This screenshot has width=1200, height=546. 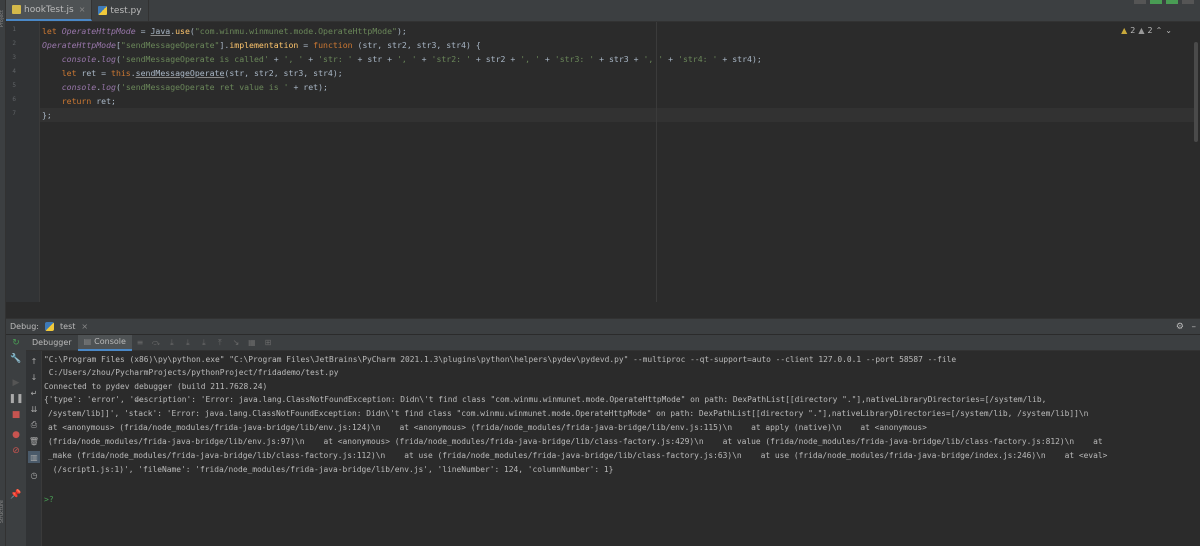 I want to click on line-number: 5, so click(x=14, y=85).